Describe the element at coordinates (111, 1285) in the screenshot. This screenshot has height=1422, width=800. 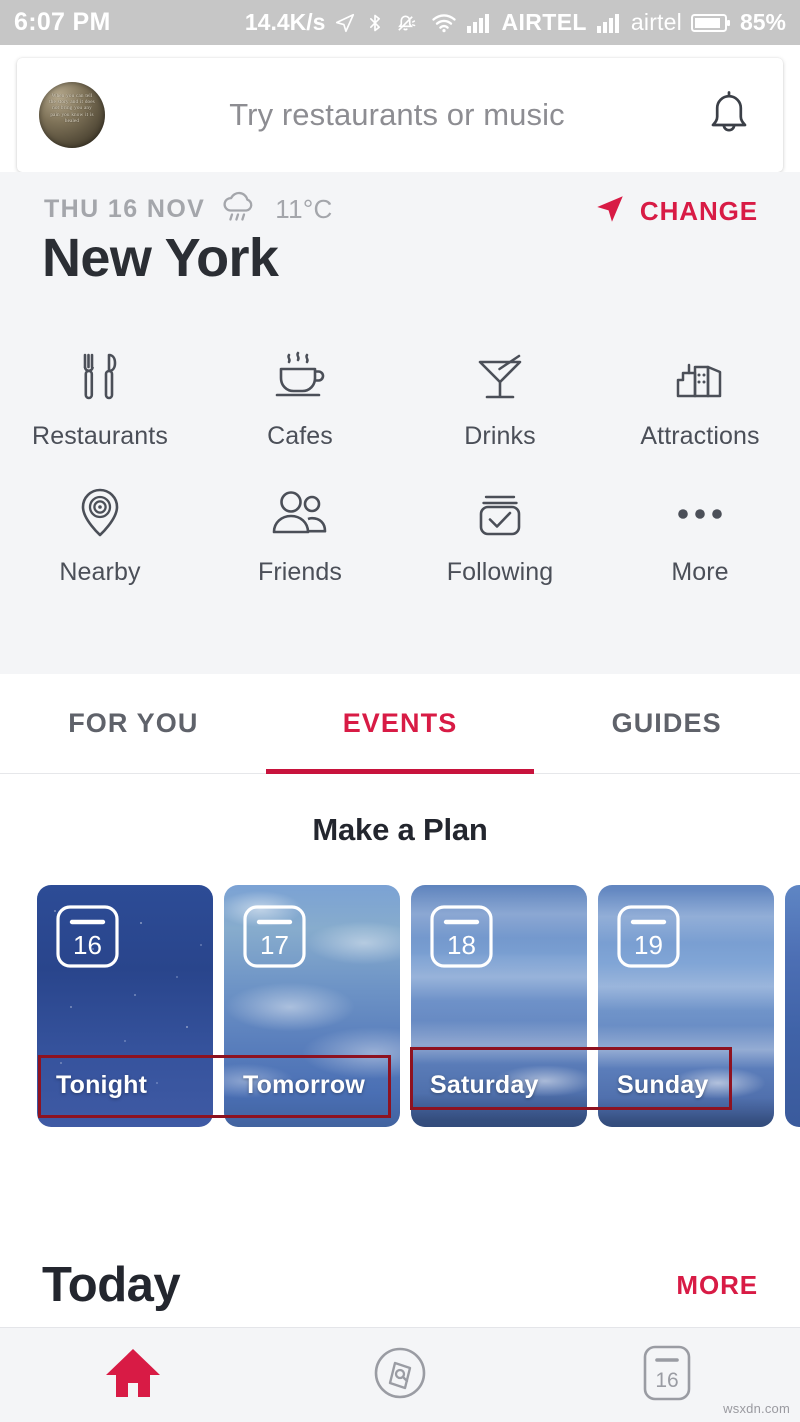
I see `today-title: Today` at that location.